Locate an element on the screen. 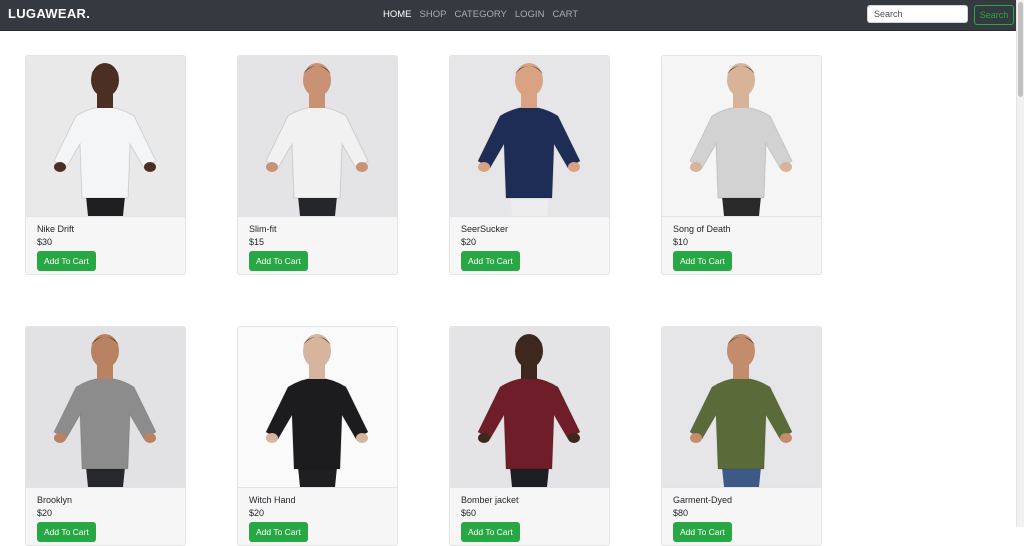 The height and width of the screenshot is (546, 1024). product-card-body: Garment-Dyed $80 Add To Cart is located at coordinates (741, 515).